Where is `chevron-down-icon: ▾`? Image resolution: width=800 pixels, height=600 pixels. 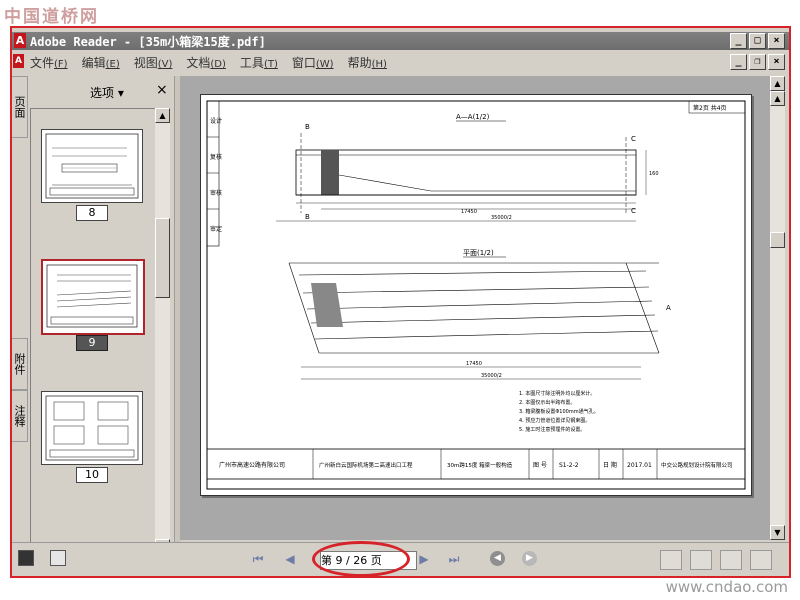
chevron-down-icon: ▾ is located at coordinates (120, 93).